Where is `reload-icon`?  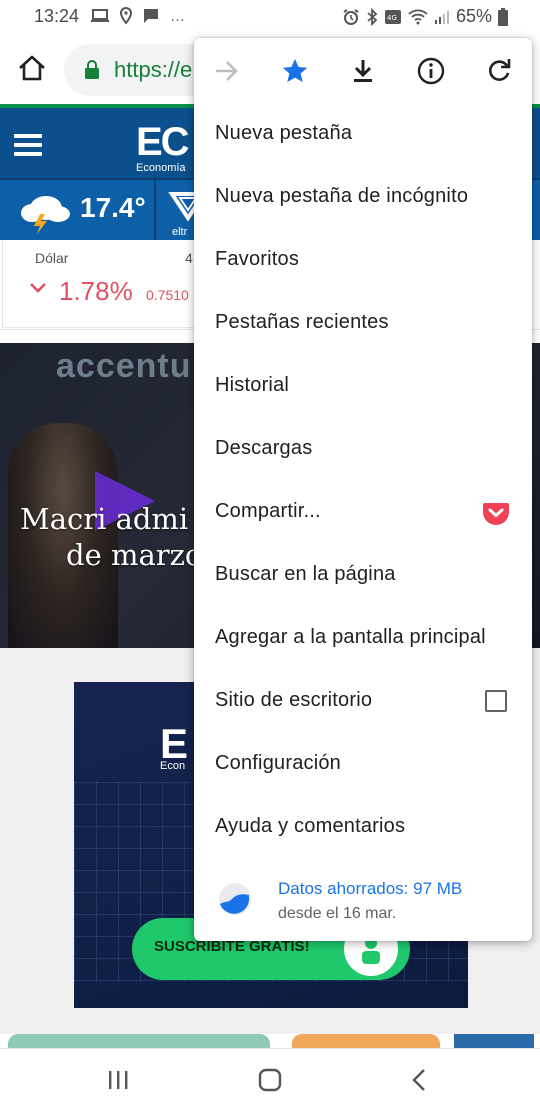 reload-icon is located at coordinates (500, 70).